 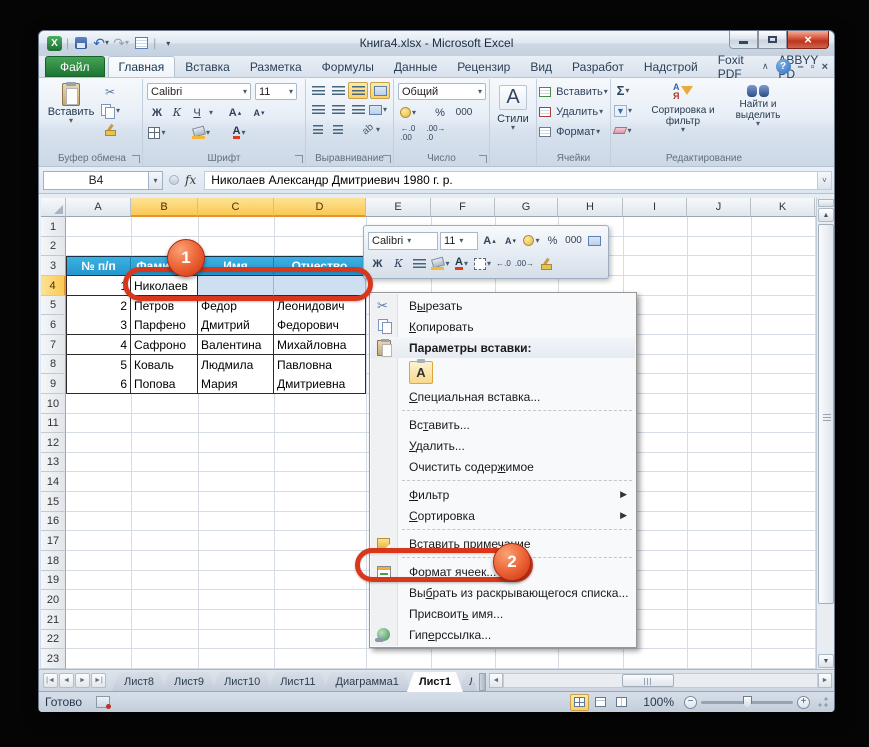 What do you see at coordinates (53, 227) in the screenshot?
I see `row-header-1: 1` at bounding box center [53, 227].